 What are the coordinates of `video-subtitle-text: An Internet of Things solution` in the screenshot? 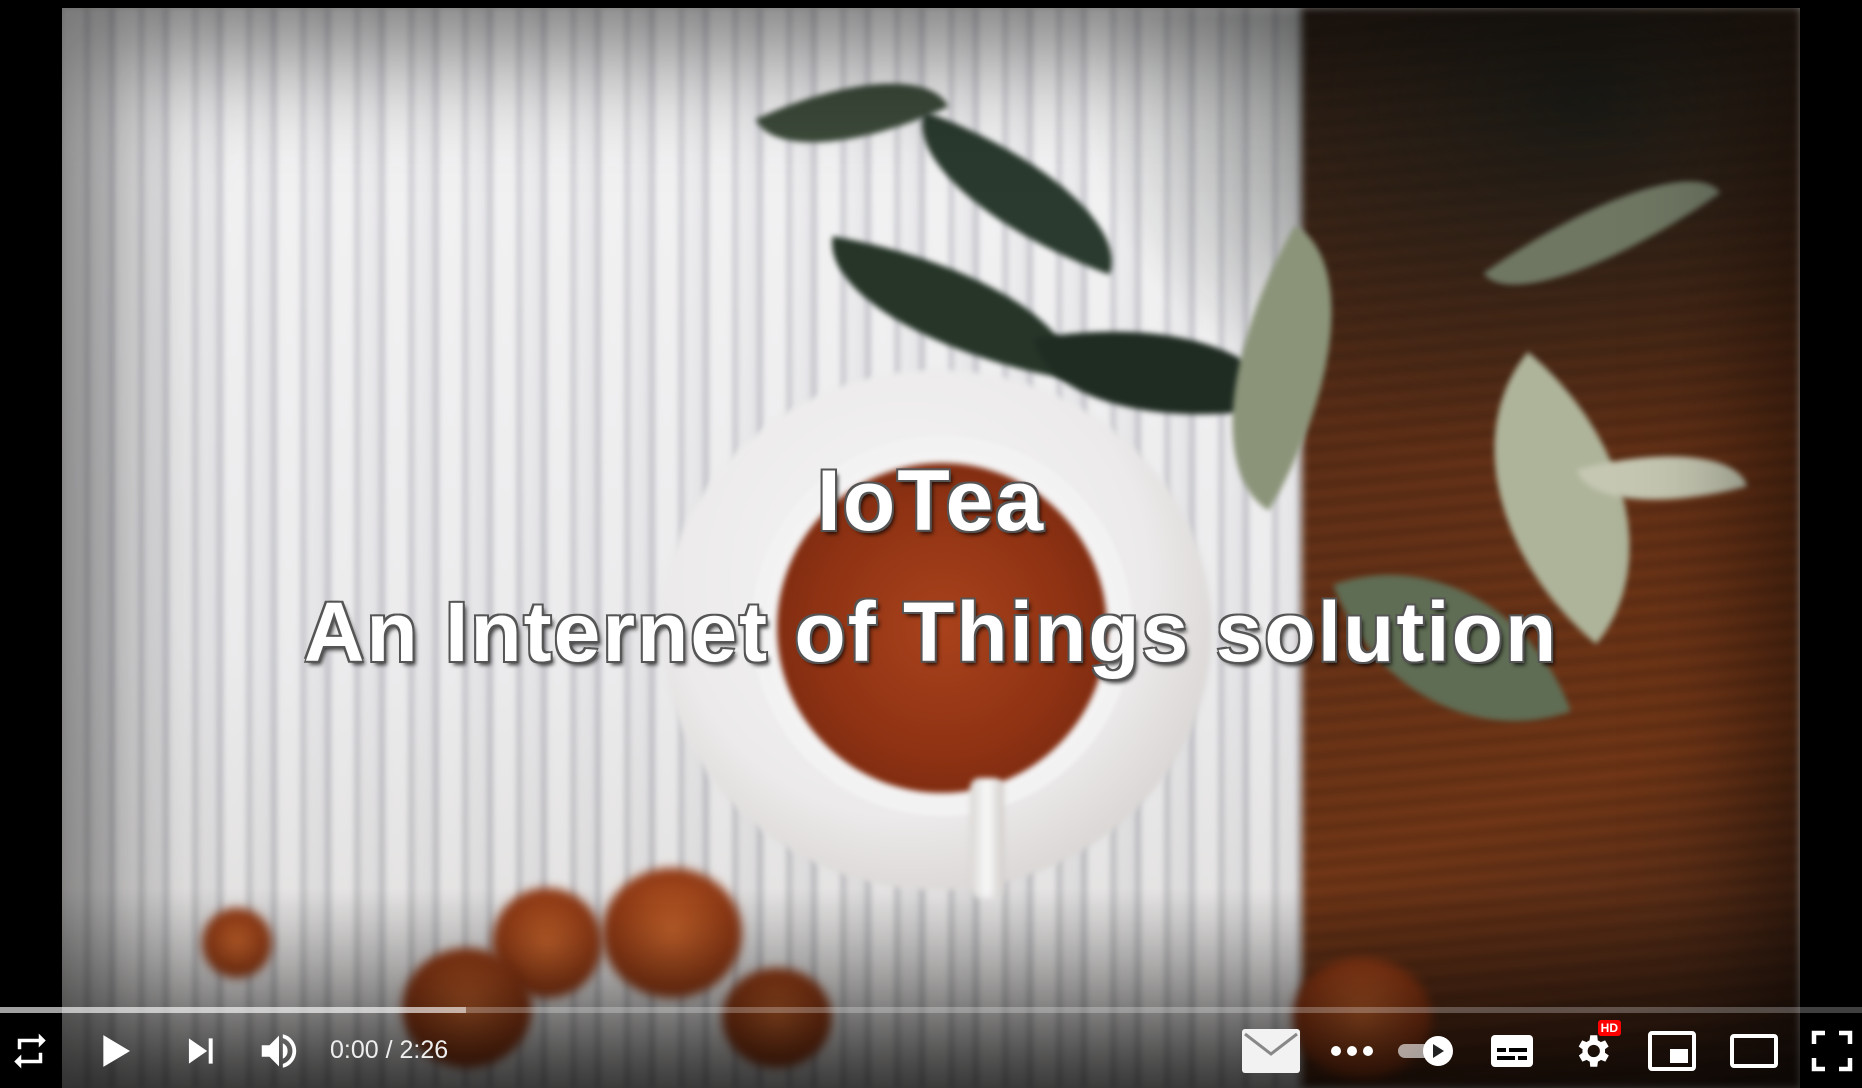 It's located at (931, 632).